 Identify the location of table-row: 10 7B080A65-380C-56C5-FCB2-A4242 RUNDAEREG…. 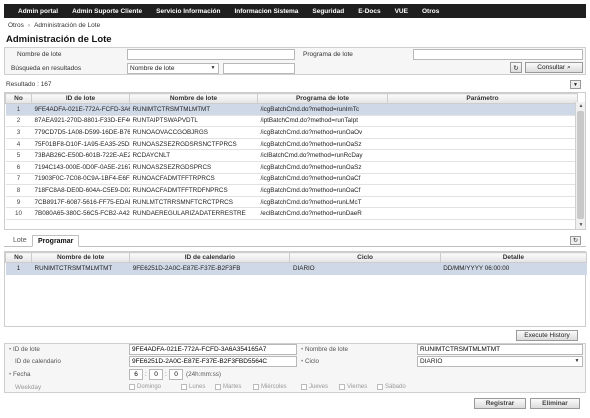
(291, 213).